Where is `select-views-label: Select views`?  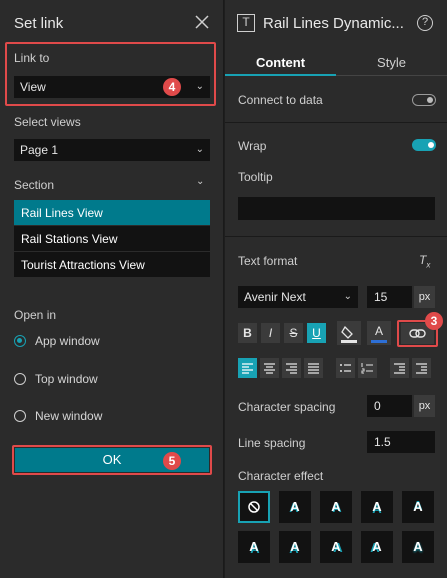 select-views-label: Select views is located at coordinates (47, 122).